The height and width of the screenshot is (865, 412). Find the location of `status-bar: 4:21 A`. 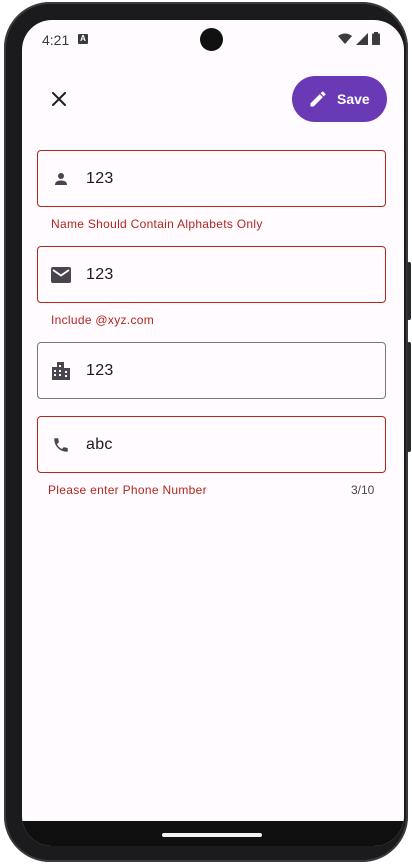

status-bar: 4:21 A is located at coordinates (213, 40).